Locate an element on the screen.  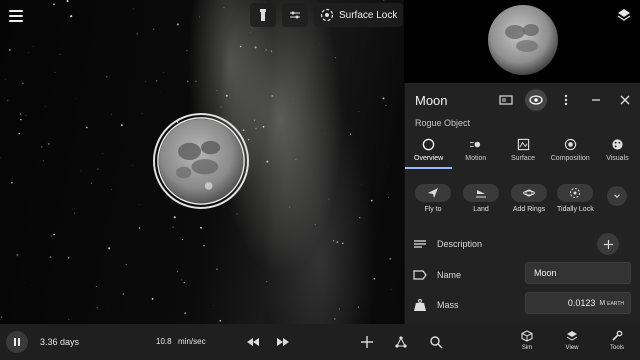
moon-thumbnail-image is located at coordinates (523, 40).